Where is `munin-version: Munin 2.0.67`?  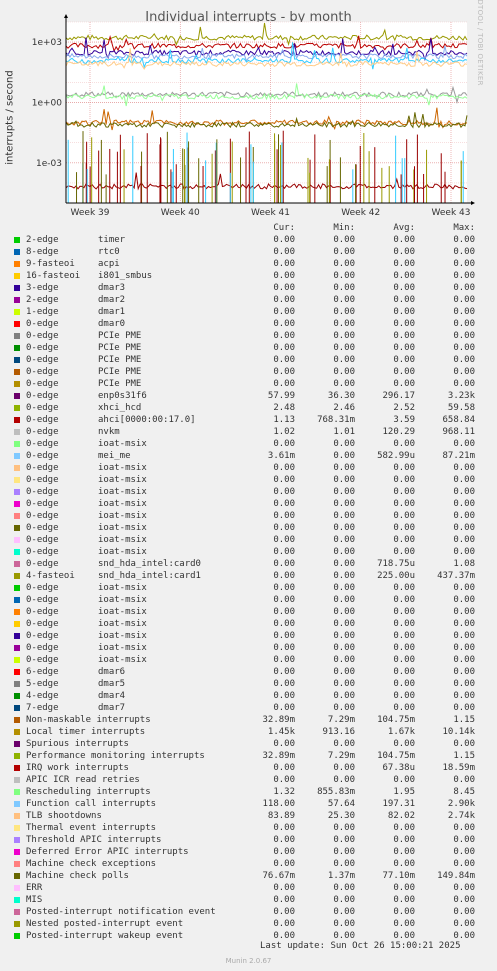 munin-version: Munin 2.0.67 is located at coordinates (248, 961).